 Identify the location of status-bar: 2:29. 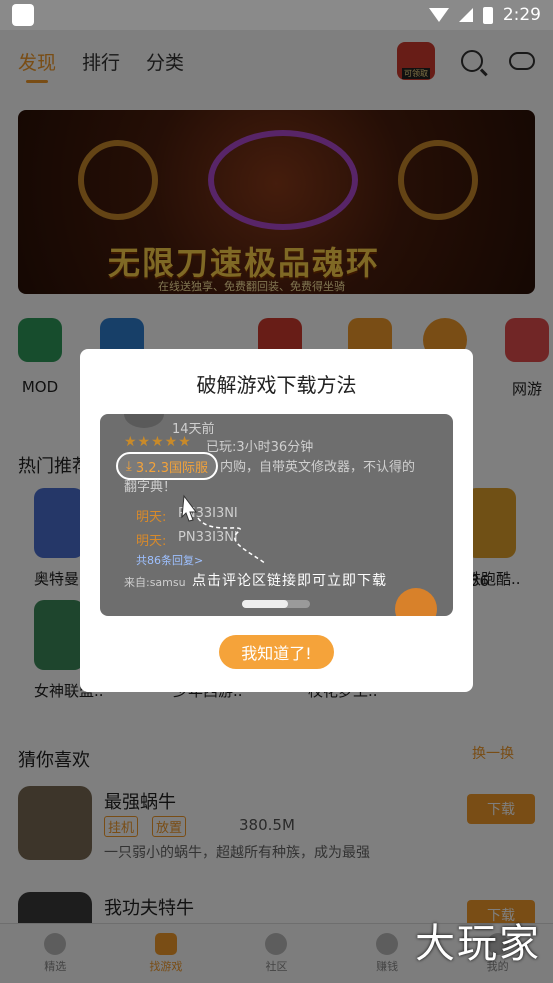
(276, 15).